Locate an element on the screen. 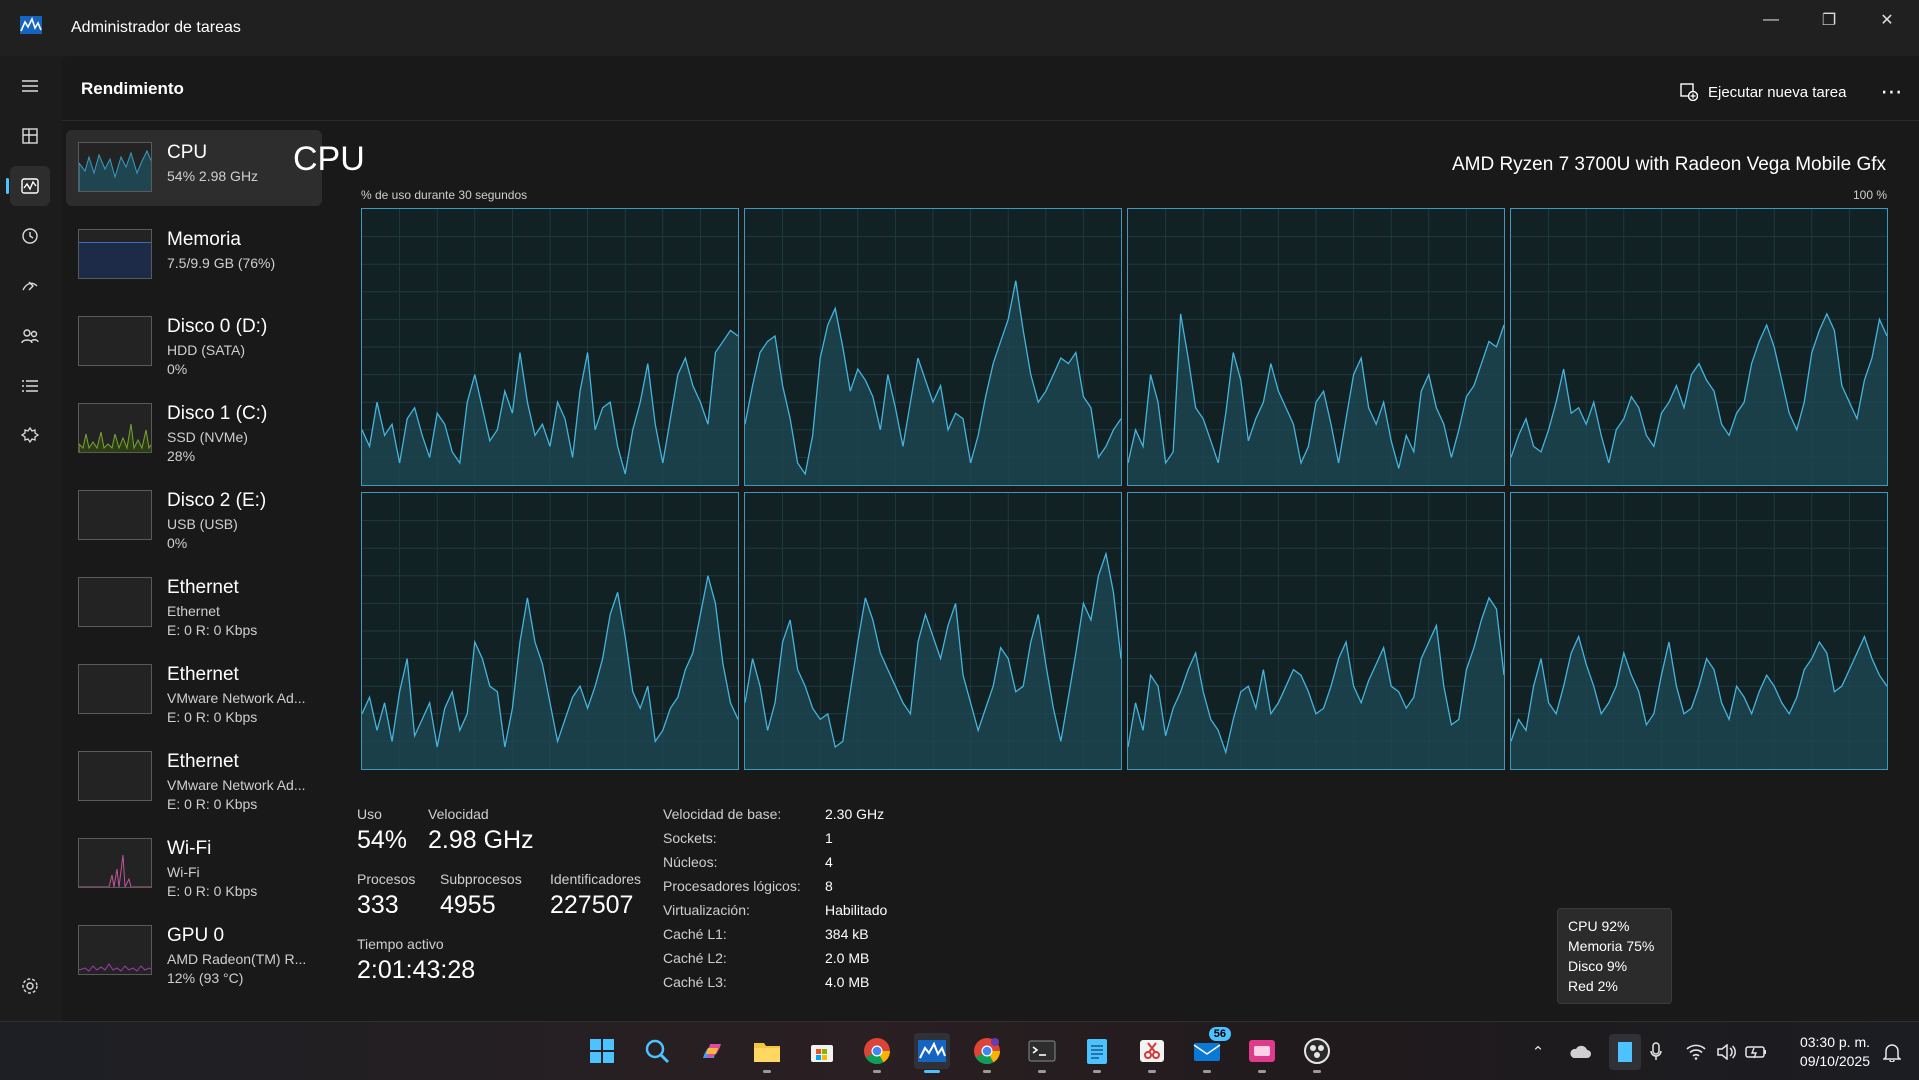 This screenshot has width=1919, height=1080. active-indicator is located at coordinates (932, 1071).